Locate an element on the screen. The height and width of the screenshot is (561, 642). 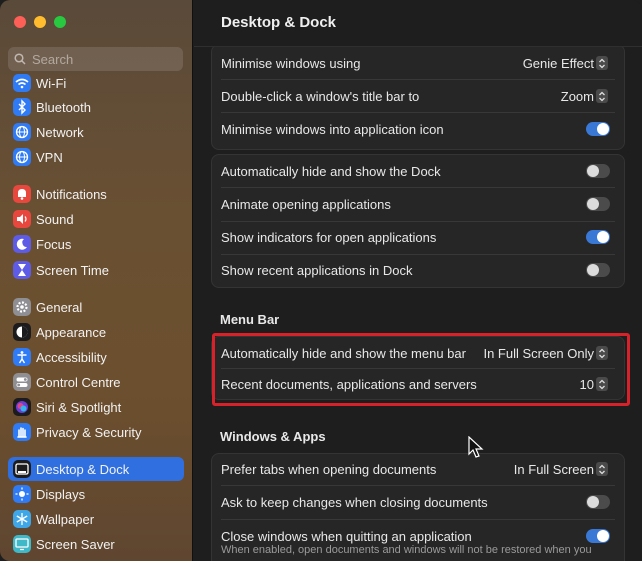
sidebar-item-desktop-dock: Desktop & Dock is located at coordinates (96, 469).